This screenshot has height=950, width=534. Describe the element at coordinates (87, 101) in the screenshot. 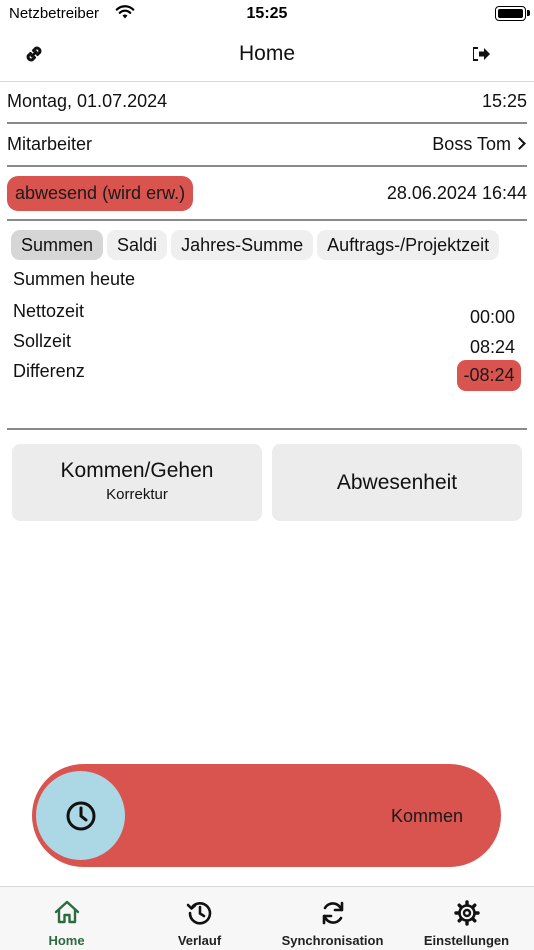

I see `current-date: Montag, 01.07.2024` at that location.